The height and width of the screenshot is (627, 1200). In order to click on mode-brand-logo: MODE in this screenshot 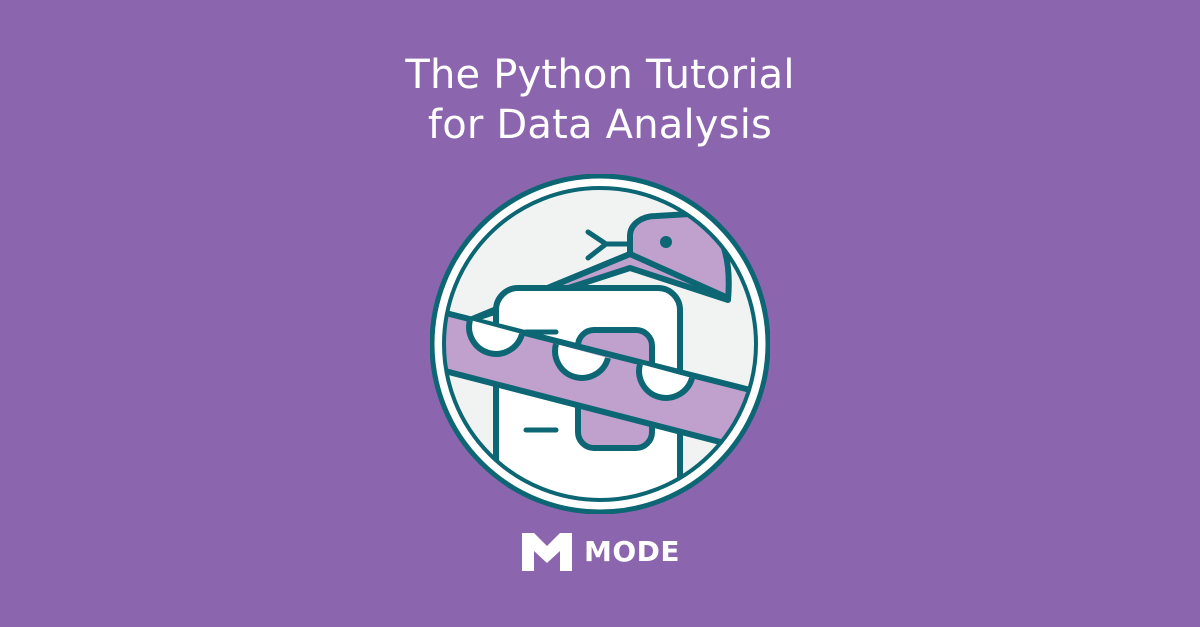, I will do `click(600, 552)`.